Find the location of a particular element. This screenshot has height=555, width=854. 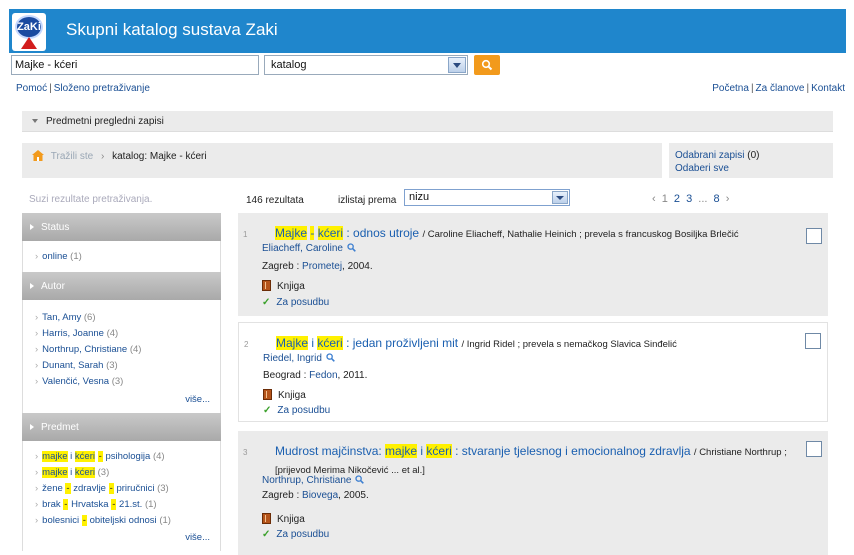

saved-records-box: Odabrani zapisi (0) Odaberi sve is located at coordinates (751, 160).